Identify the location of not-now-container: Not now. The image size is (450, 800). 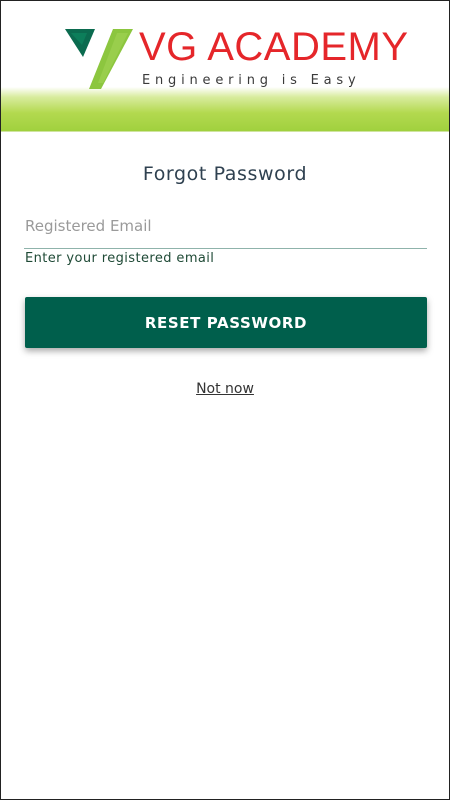
(225, 387).